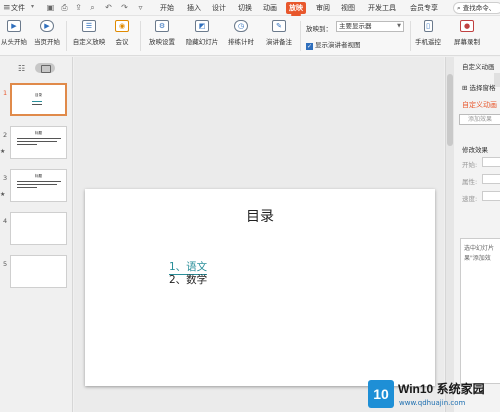 This screenshot has height=412, width=500. I want to click on custom-show-button: ☰ 自定义放映, so click(89, 33).